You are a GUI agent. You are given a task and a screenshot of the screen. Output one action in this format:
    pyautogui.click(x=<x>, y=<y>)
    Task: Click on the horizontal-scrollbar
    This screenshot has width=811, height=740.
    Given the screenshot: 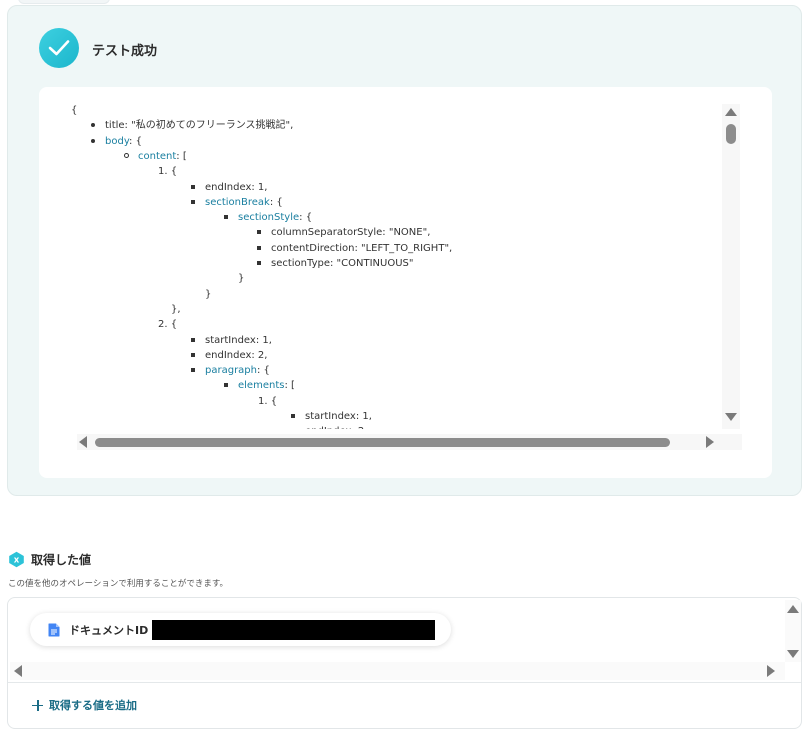 What is the action you would take?
    pyautogui.click(x=409, y=442)
    